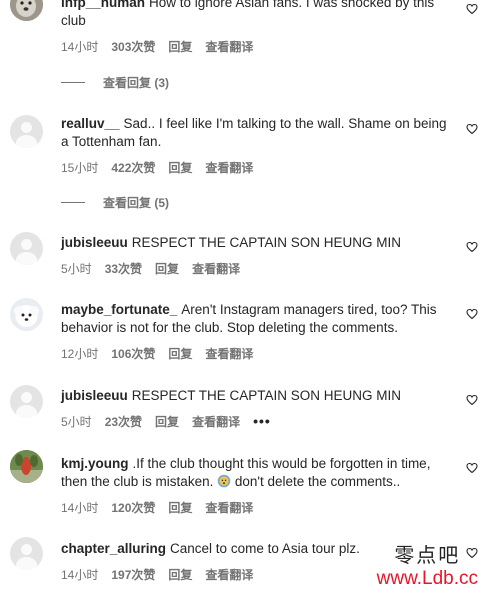 Image resolution: width=488 pixels, height=594 pixels. I want to click on likes-count: 303次赞, so click(133, 46).